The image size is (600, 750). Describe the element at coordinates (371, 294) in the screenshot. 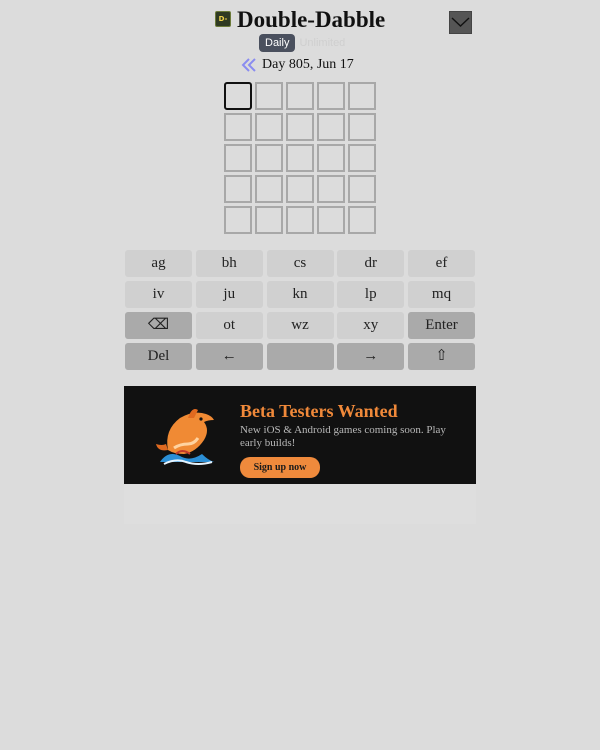

I see `key-lp: lp` at that location.